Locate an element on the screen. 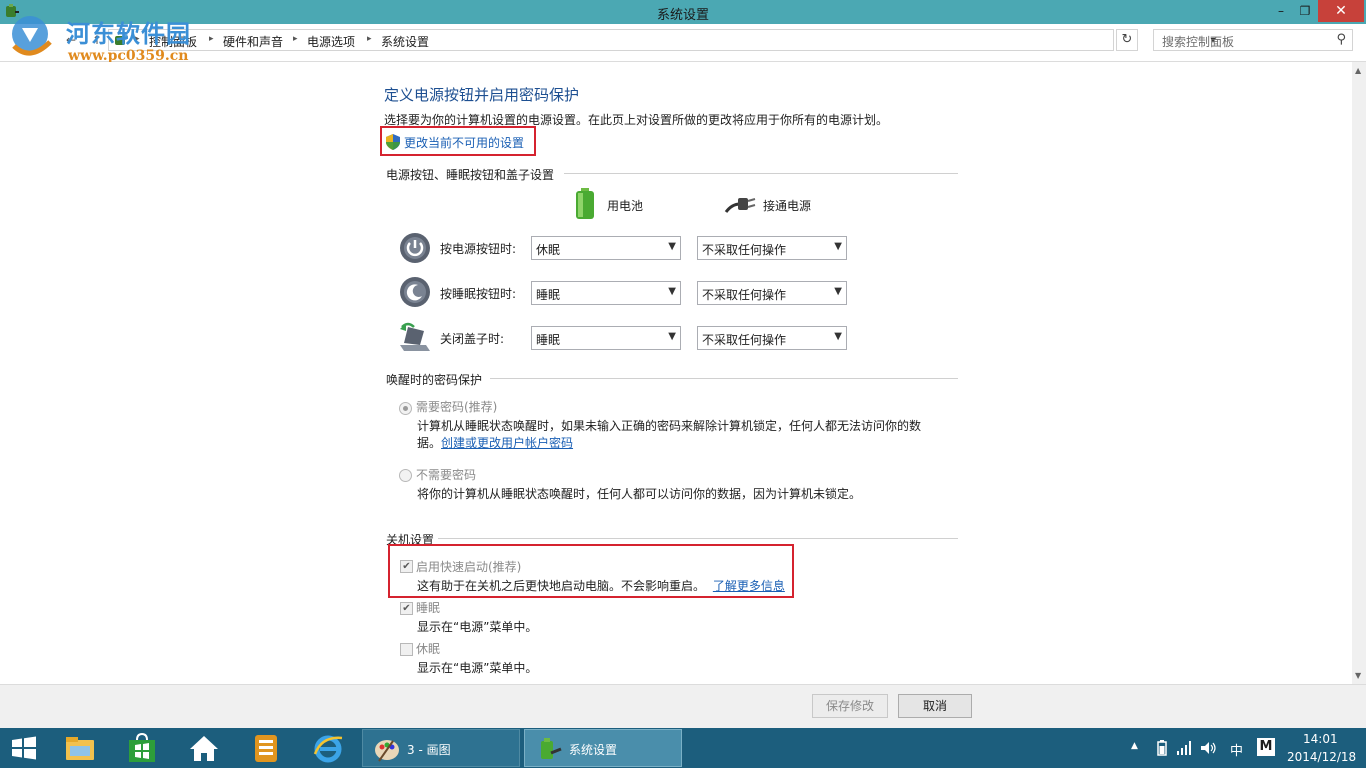 This screenshot has width=1366, height=768. learn-more-link: 了解更多信息 is located at coordinates (749, 586).